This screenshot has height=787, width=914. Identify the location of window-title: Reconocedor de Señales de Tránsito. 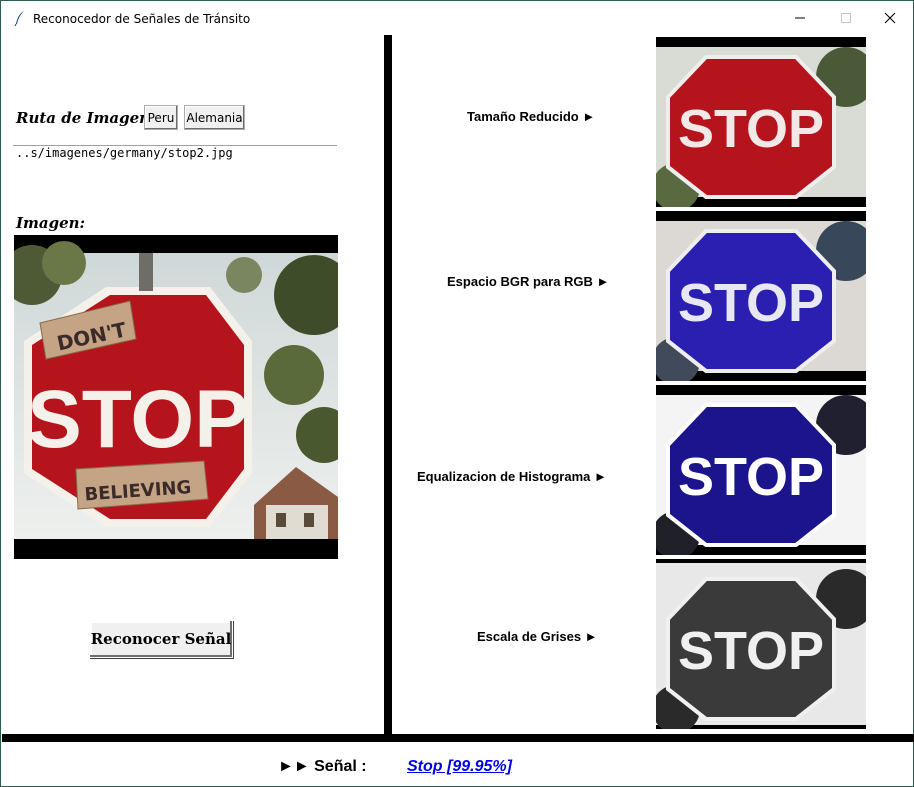
(142, 19).